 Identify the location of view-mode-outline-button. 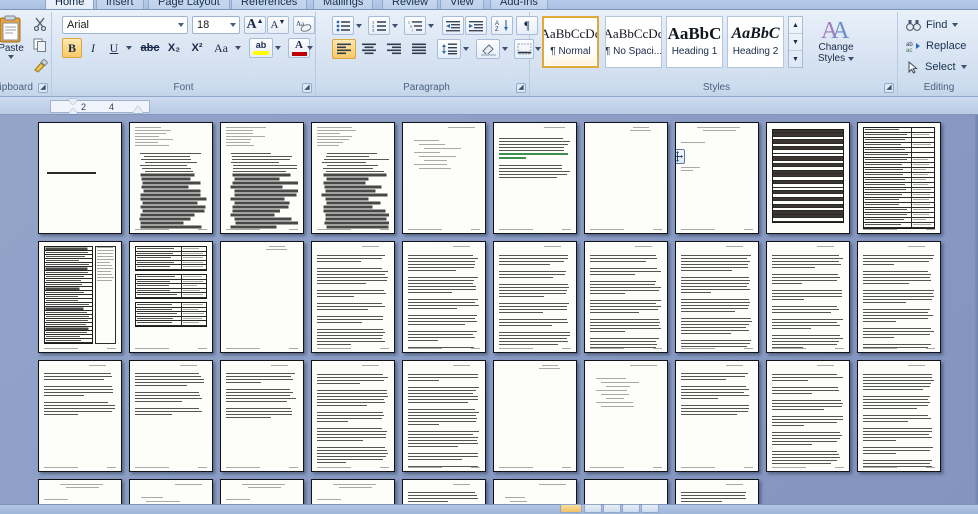
(631, 508).